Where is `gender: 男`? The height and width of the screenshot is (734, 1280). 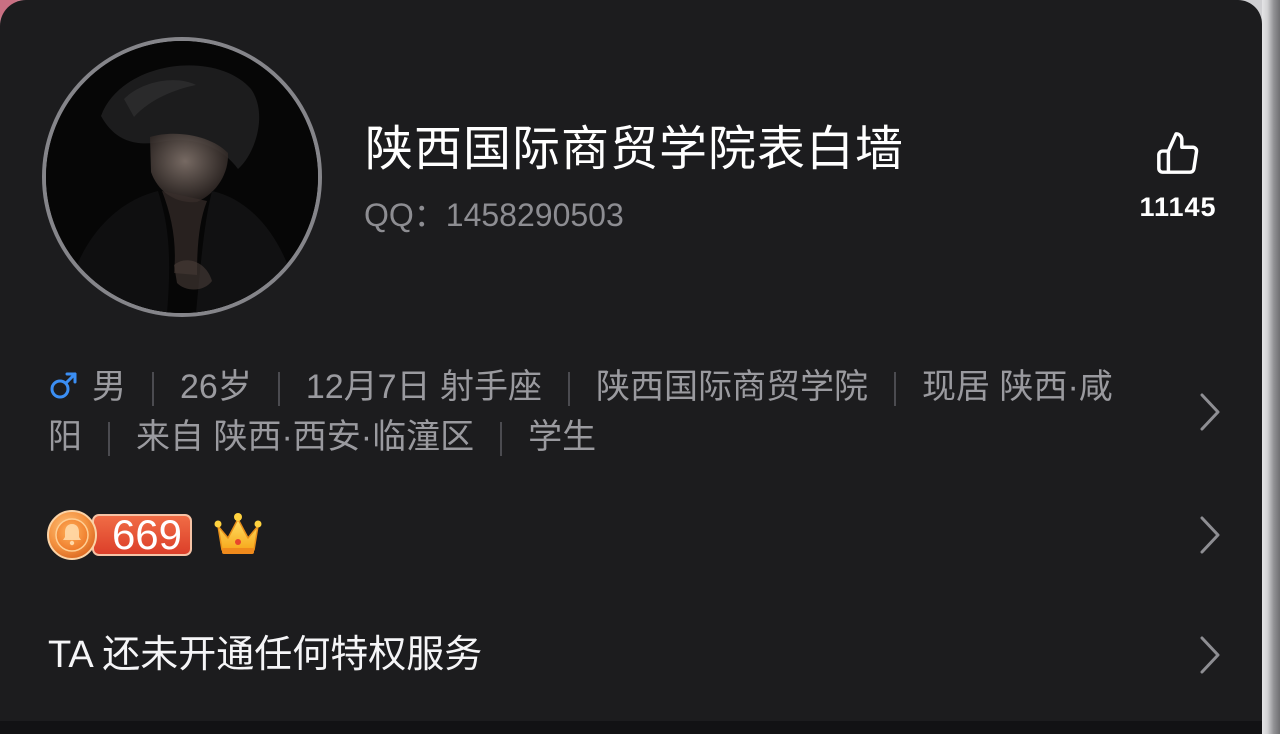 gender: 男 is located at coordinates (109, 387).